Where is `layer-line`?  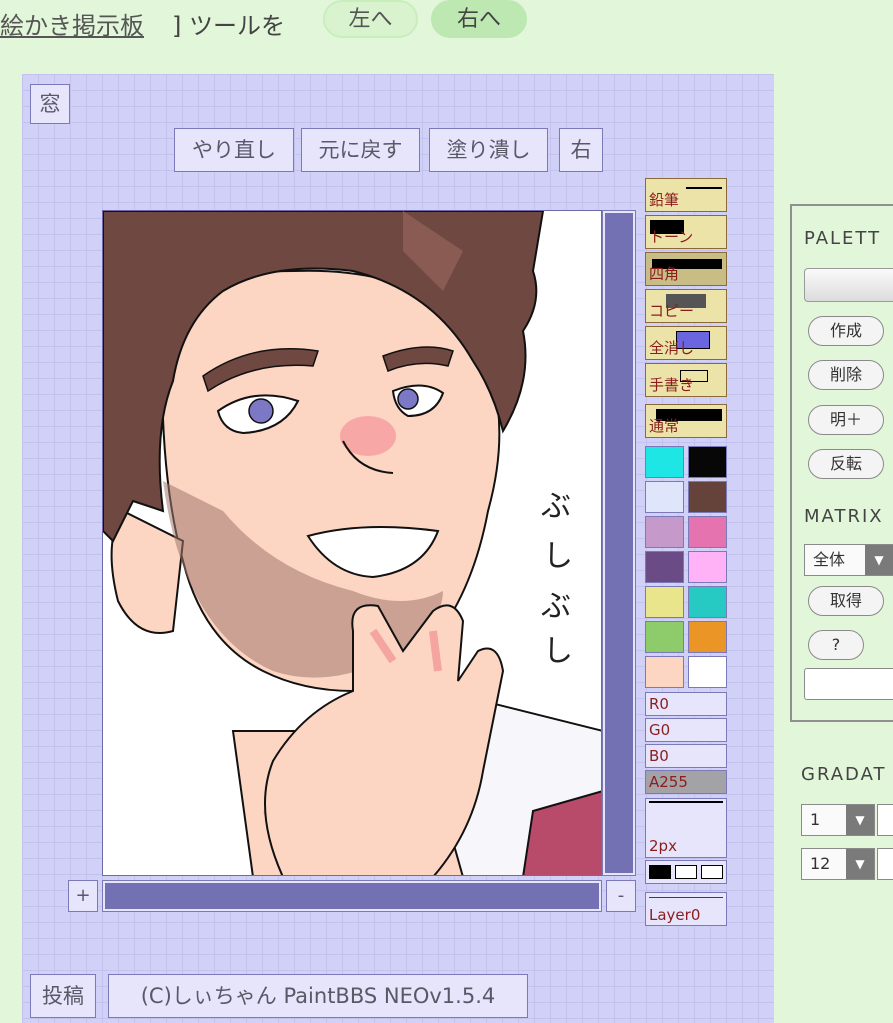
layer-line is located at coordinates (686, 897).